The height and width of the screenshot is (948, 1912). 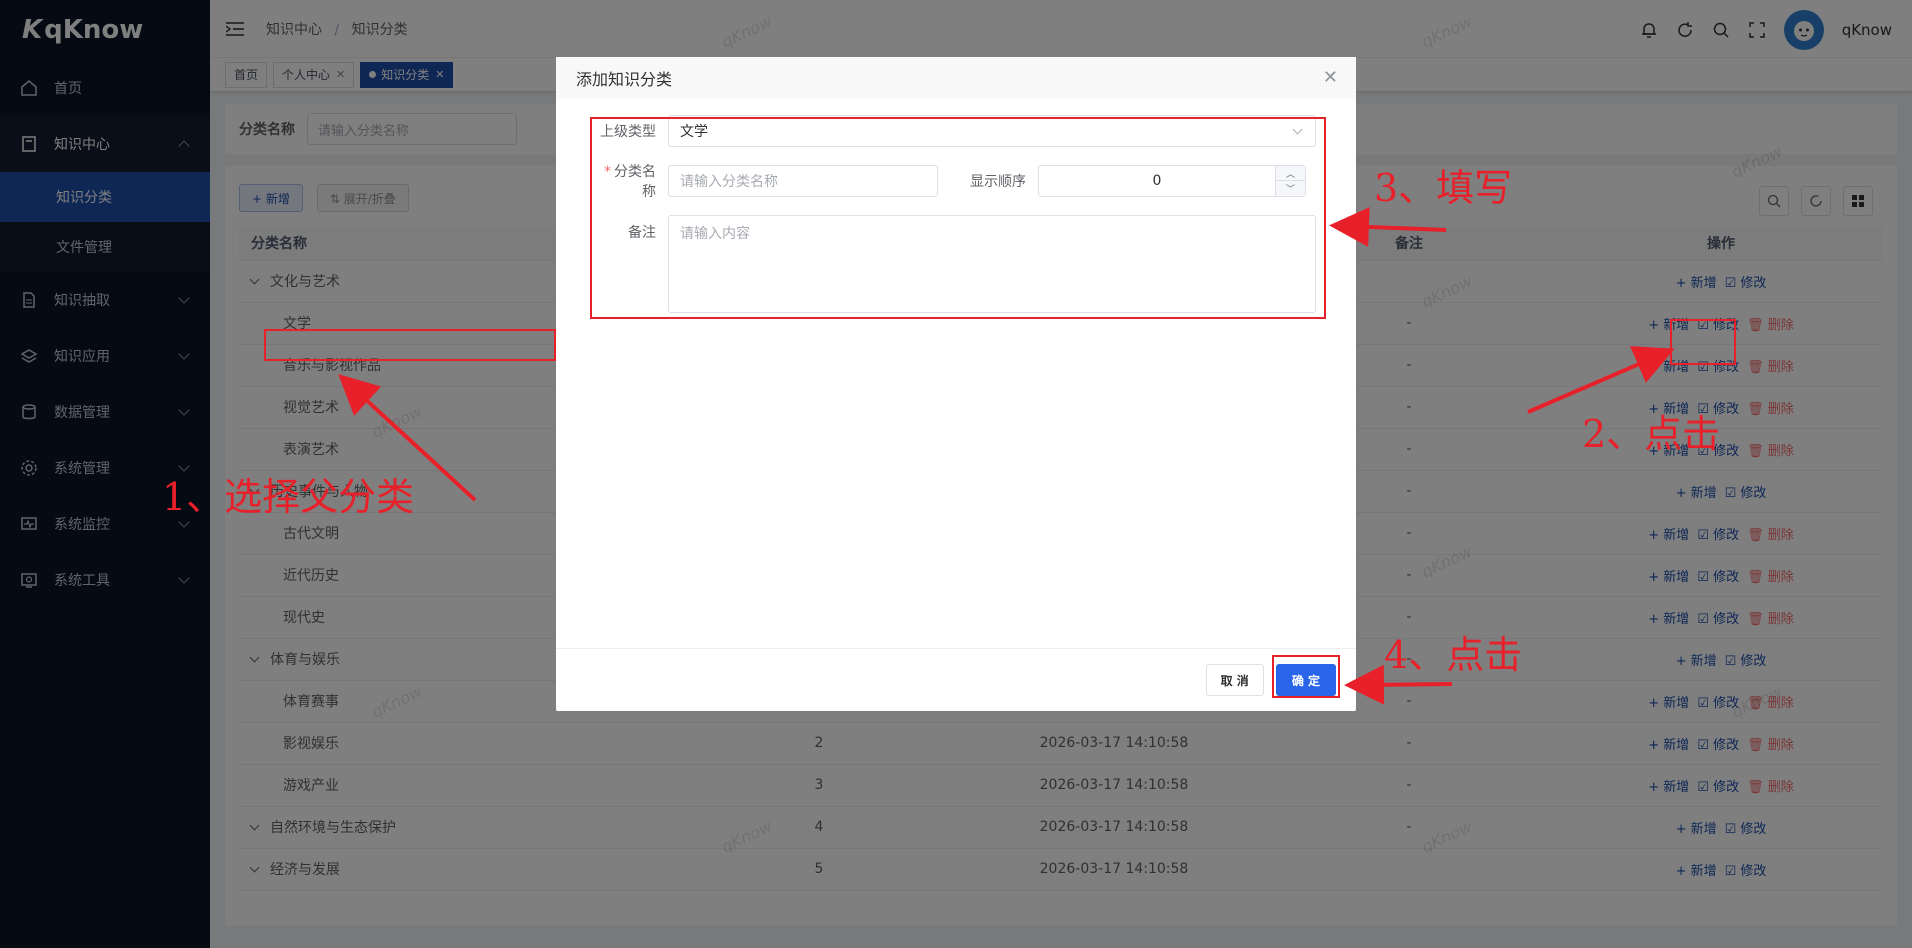 I want to click on arrow-step3, so click(x=1388, y=226).